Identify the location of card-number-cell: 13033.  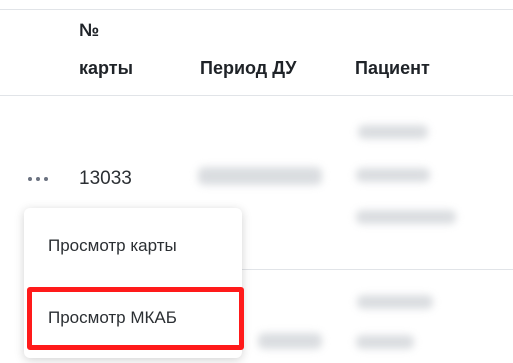
(105, 178).